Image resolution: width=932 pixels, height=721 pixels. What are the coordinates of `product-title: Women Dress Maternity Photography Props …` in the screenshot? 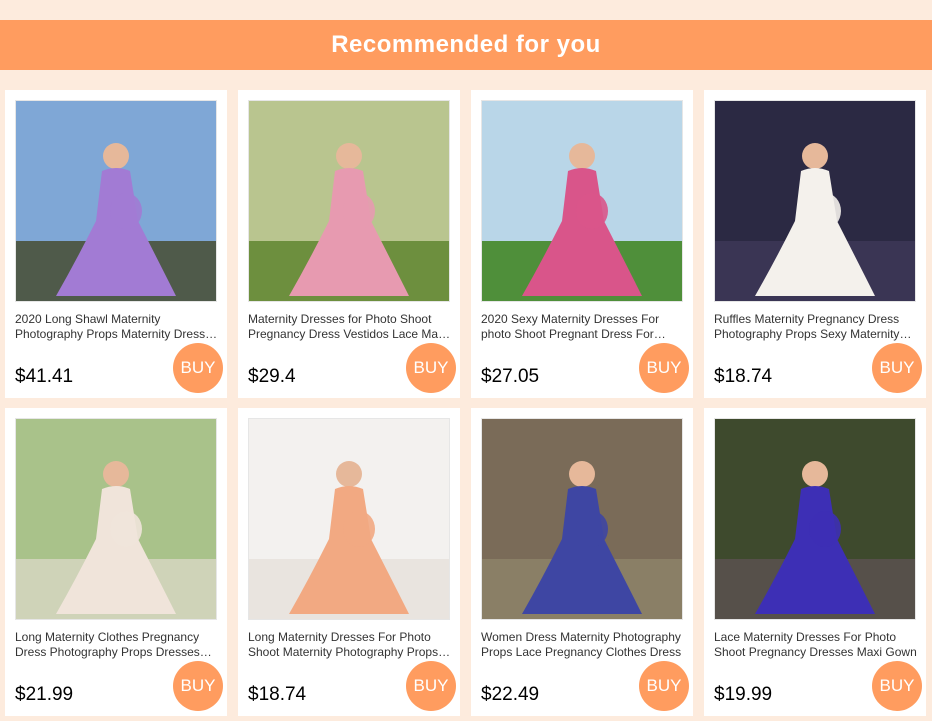 It's located at (583, 645).